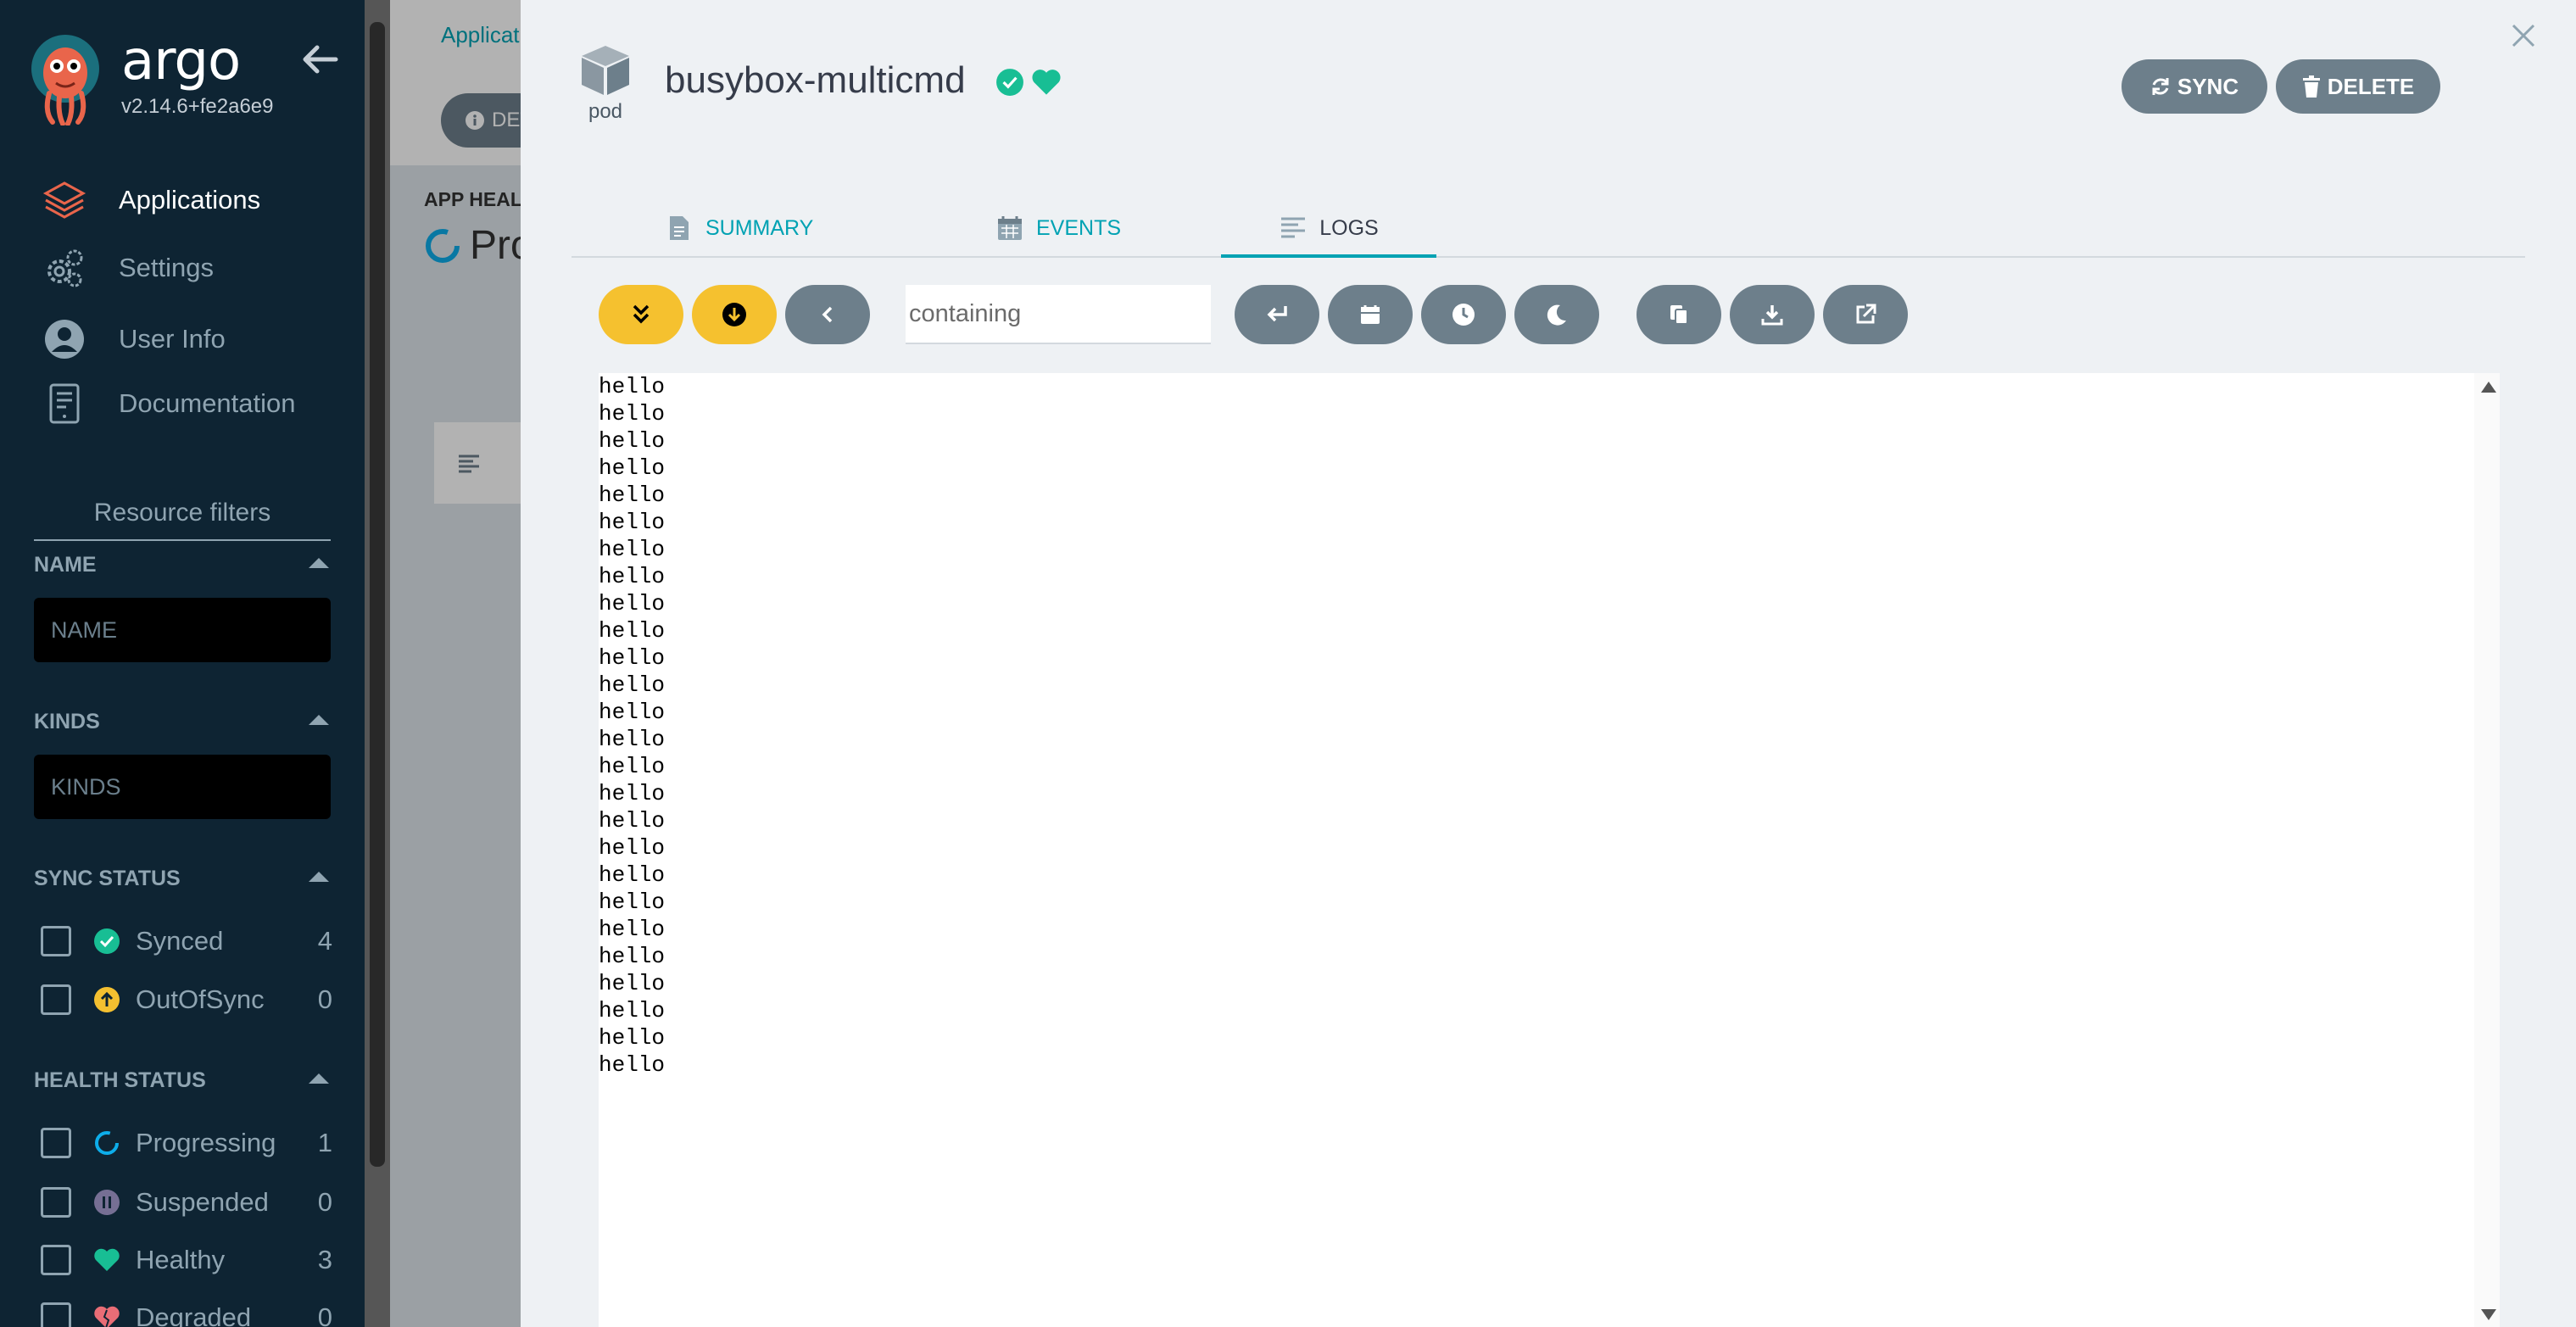  I want to click on filter-progressing: Progressing 1, so click(186, 1143).